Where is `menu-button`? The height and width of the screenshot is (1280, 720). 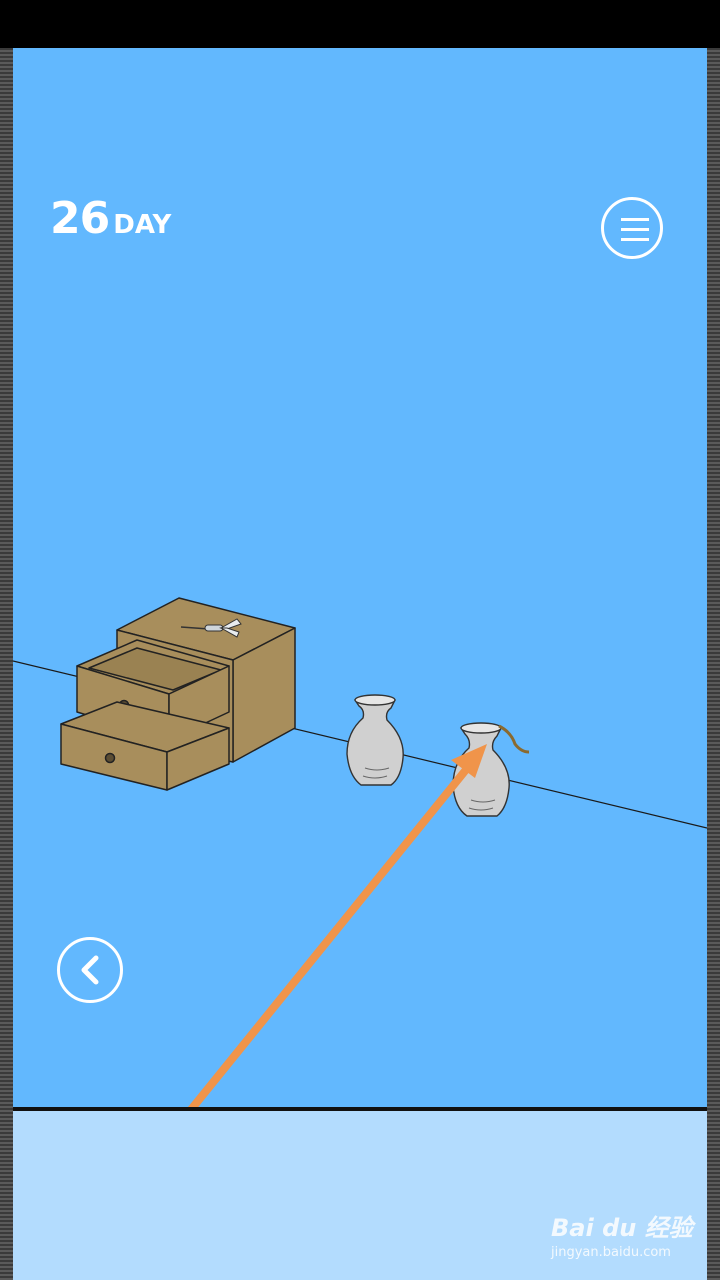 menu-button is located at coordinates (632, 228).